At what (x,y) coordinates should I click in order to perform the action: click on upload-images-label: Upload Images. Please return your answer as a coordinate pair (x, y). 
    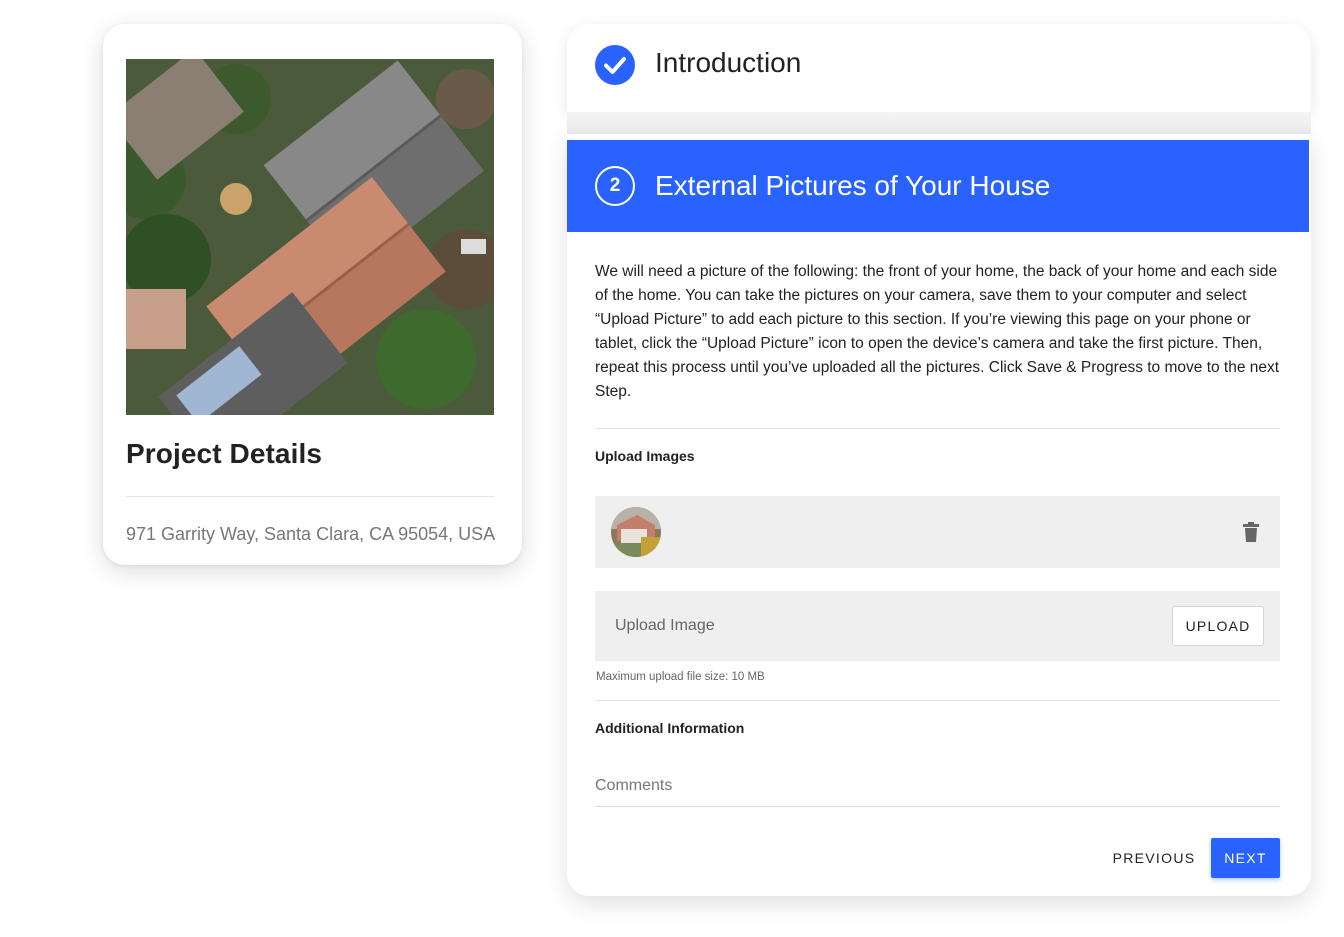
    Looking at the image, I should click on (645, 456).